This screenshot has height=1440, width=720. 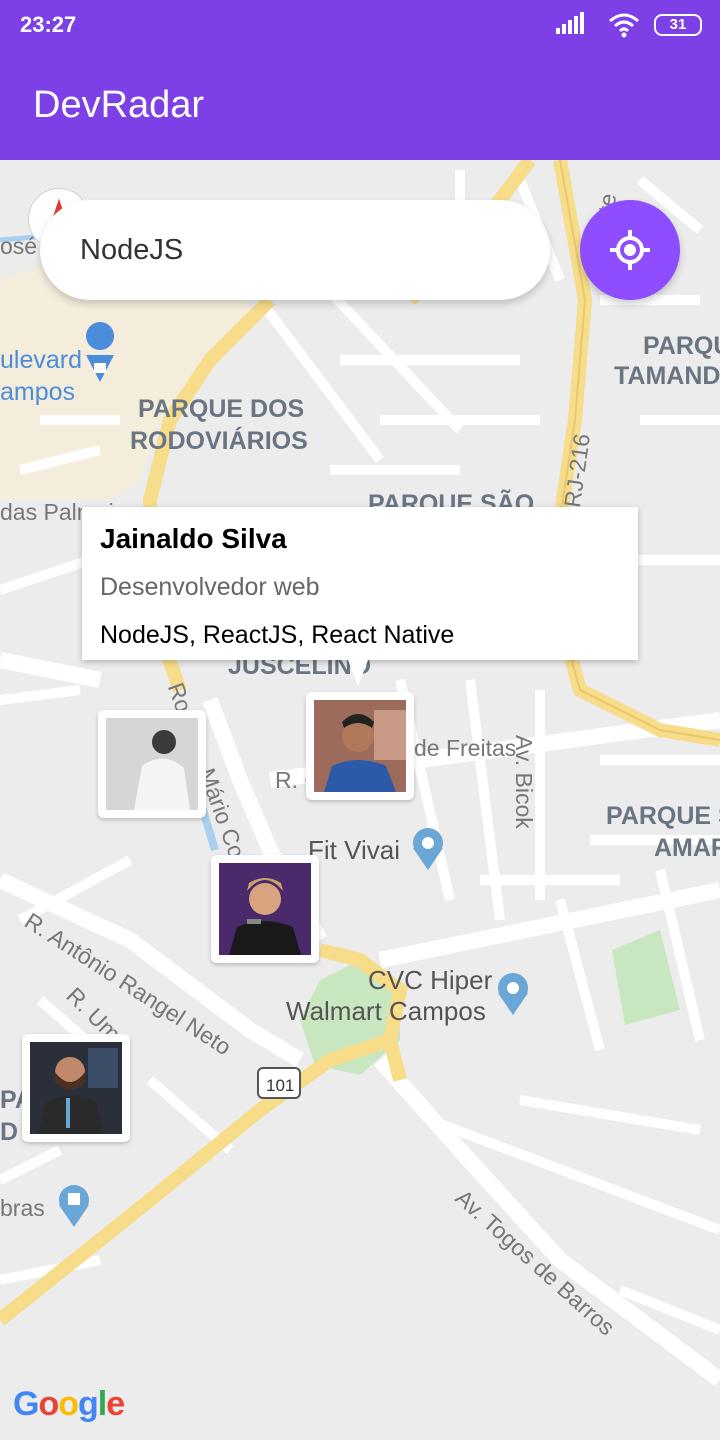 I want to click on map-label-parque-s-amaro-1: PARQUE S, so click(x=663, y=816).